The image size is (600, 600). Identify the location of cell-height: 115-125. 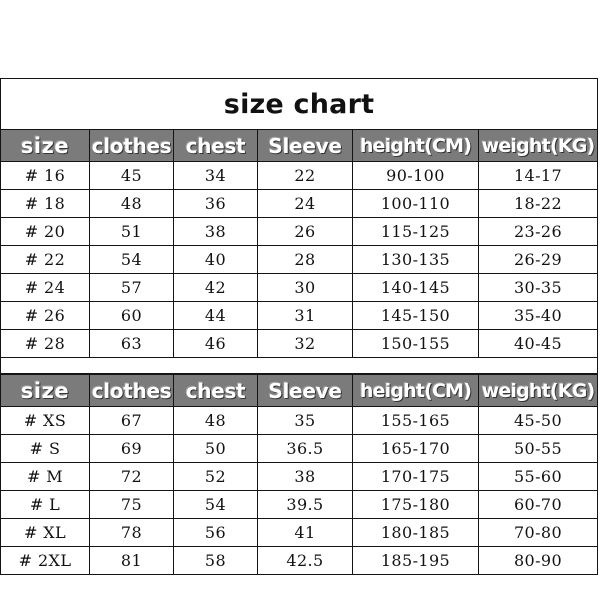
(415, 231).